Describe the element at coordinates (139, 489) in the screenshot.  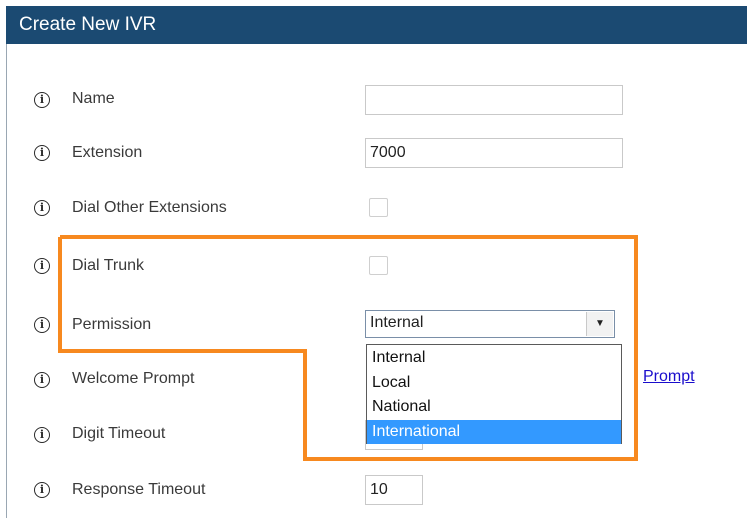
I see `response-timeout-label: Response Timeout` at that location.